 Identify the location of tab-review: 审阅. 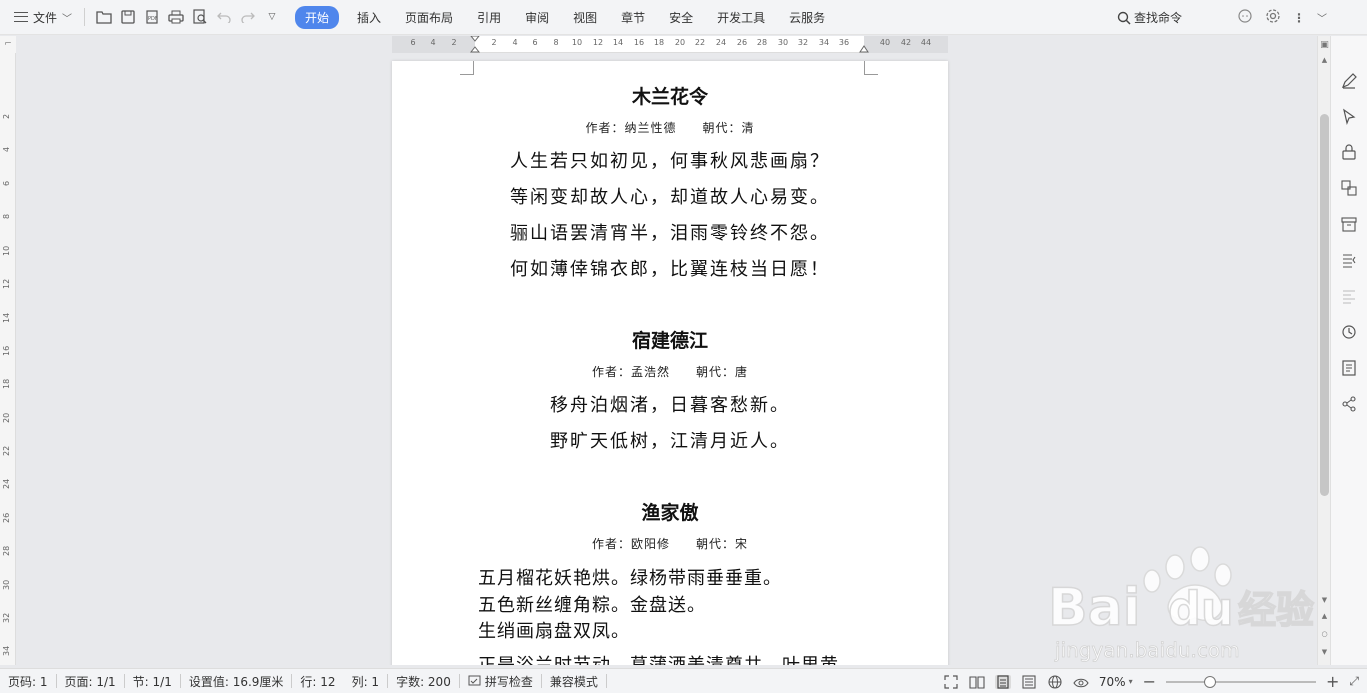
(537, 17).